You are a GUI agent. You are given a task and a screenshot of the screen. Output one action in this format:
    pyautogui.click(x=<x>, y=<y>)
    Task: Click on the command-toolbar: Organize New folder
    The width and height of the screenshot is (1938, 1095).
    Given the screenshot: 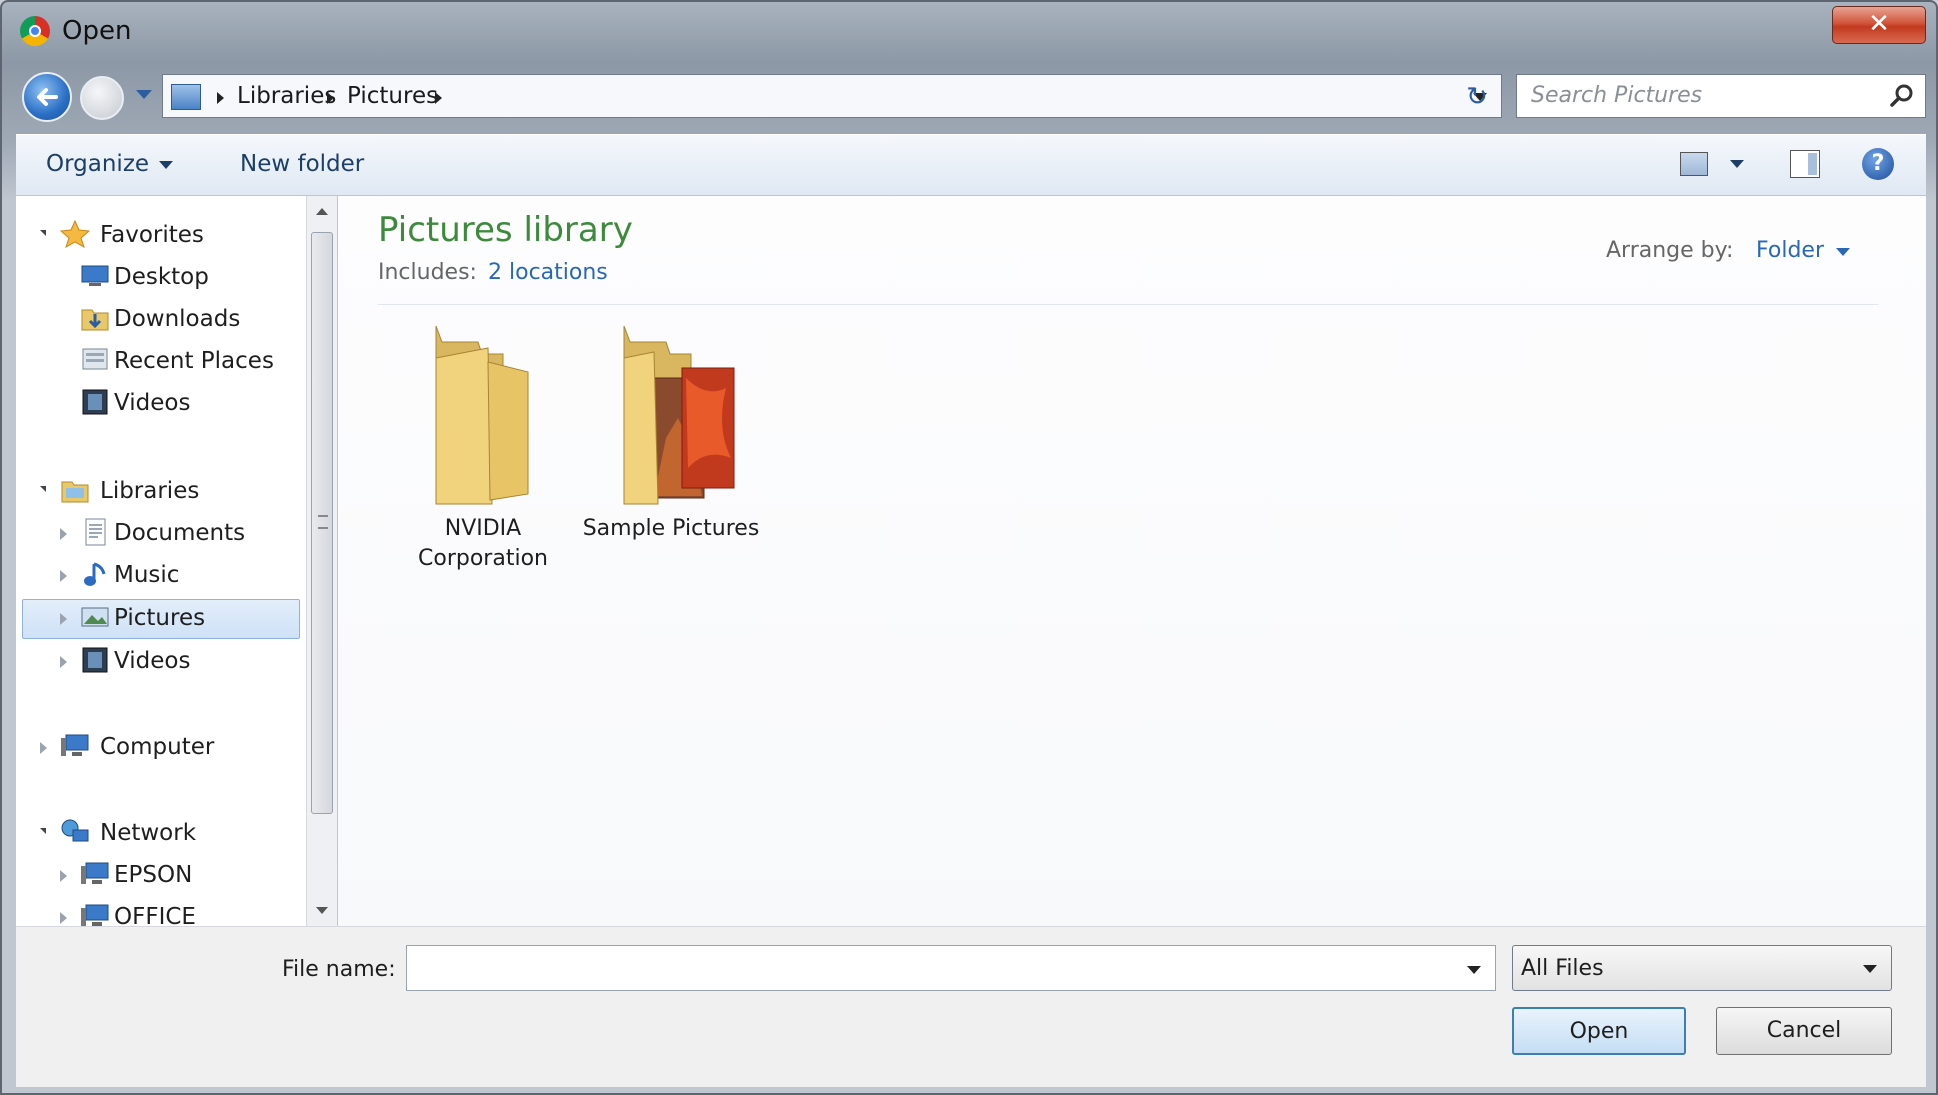 What is the action you would take?
    pyautogui.click(x=971, y=165)
    